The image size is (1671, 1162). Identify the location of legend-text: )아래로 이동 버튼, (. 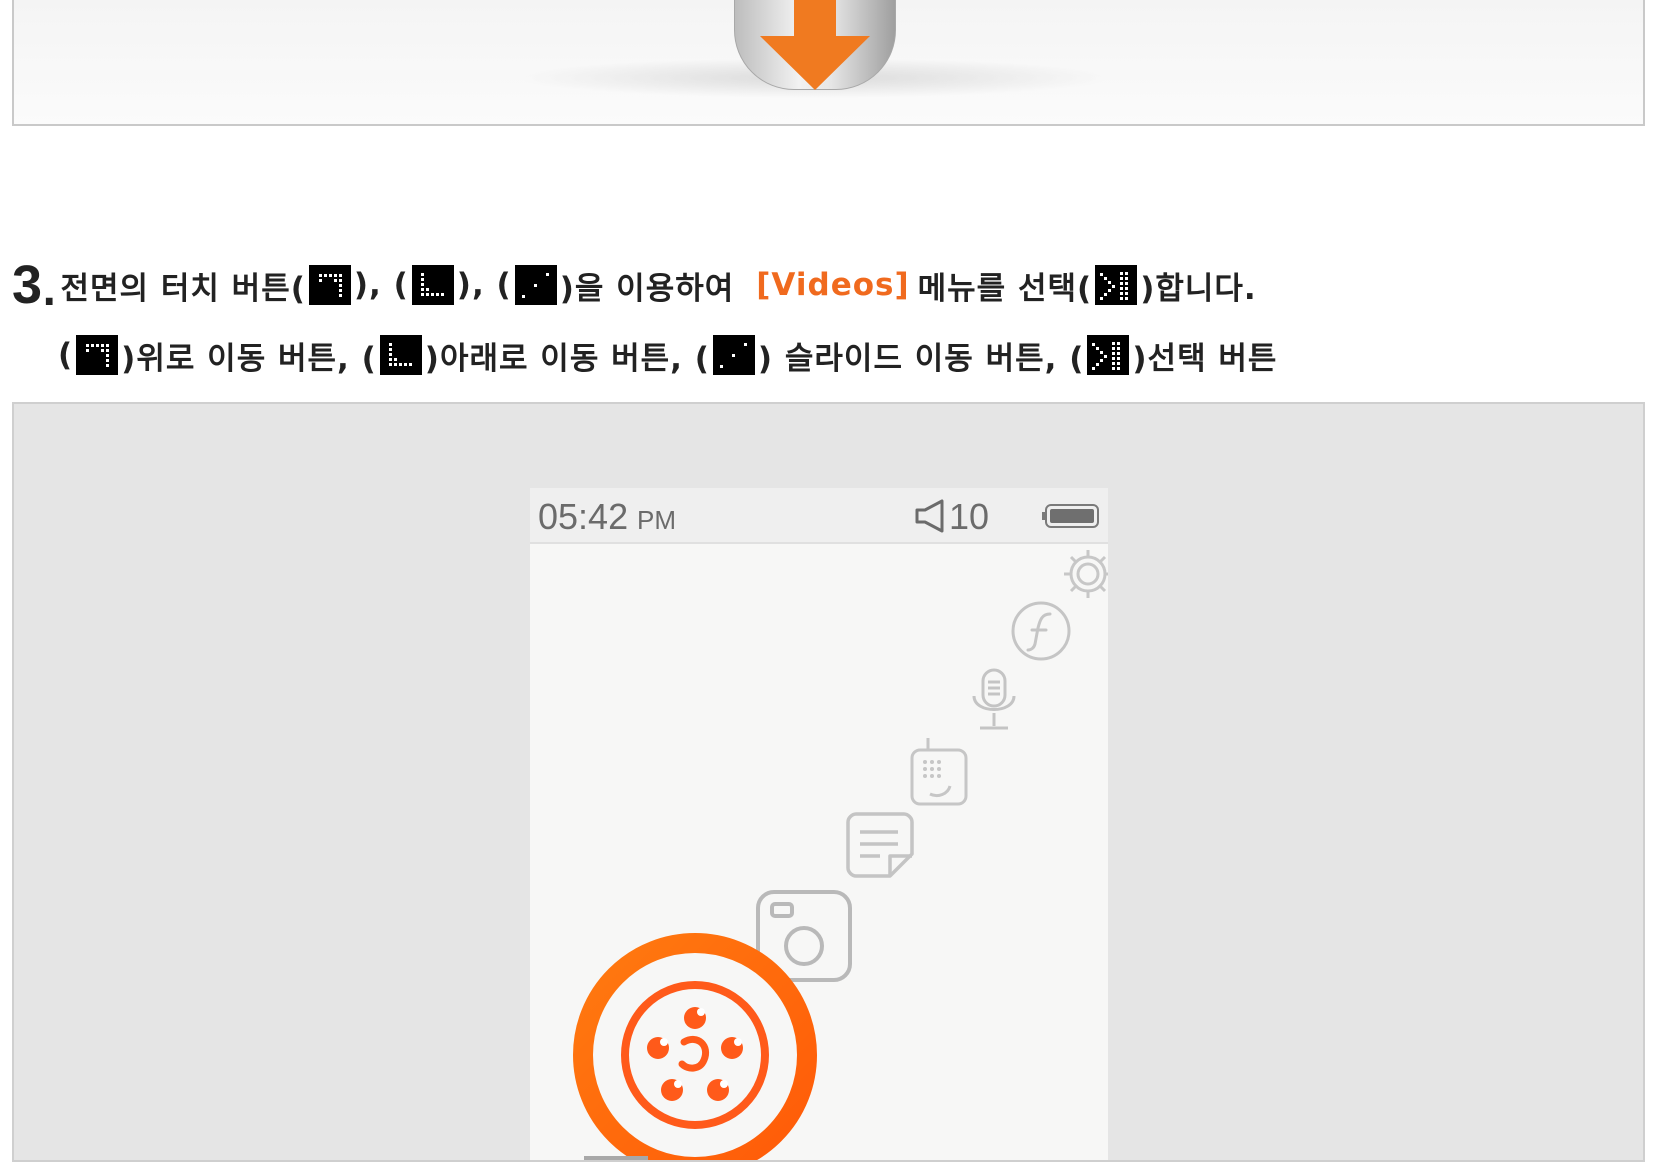
(567, 358).